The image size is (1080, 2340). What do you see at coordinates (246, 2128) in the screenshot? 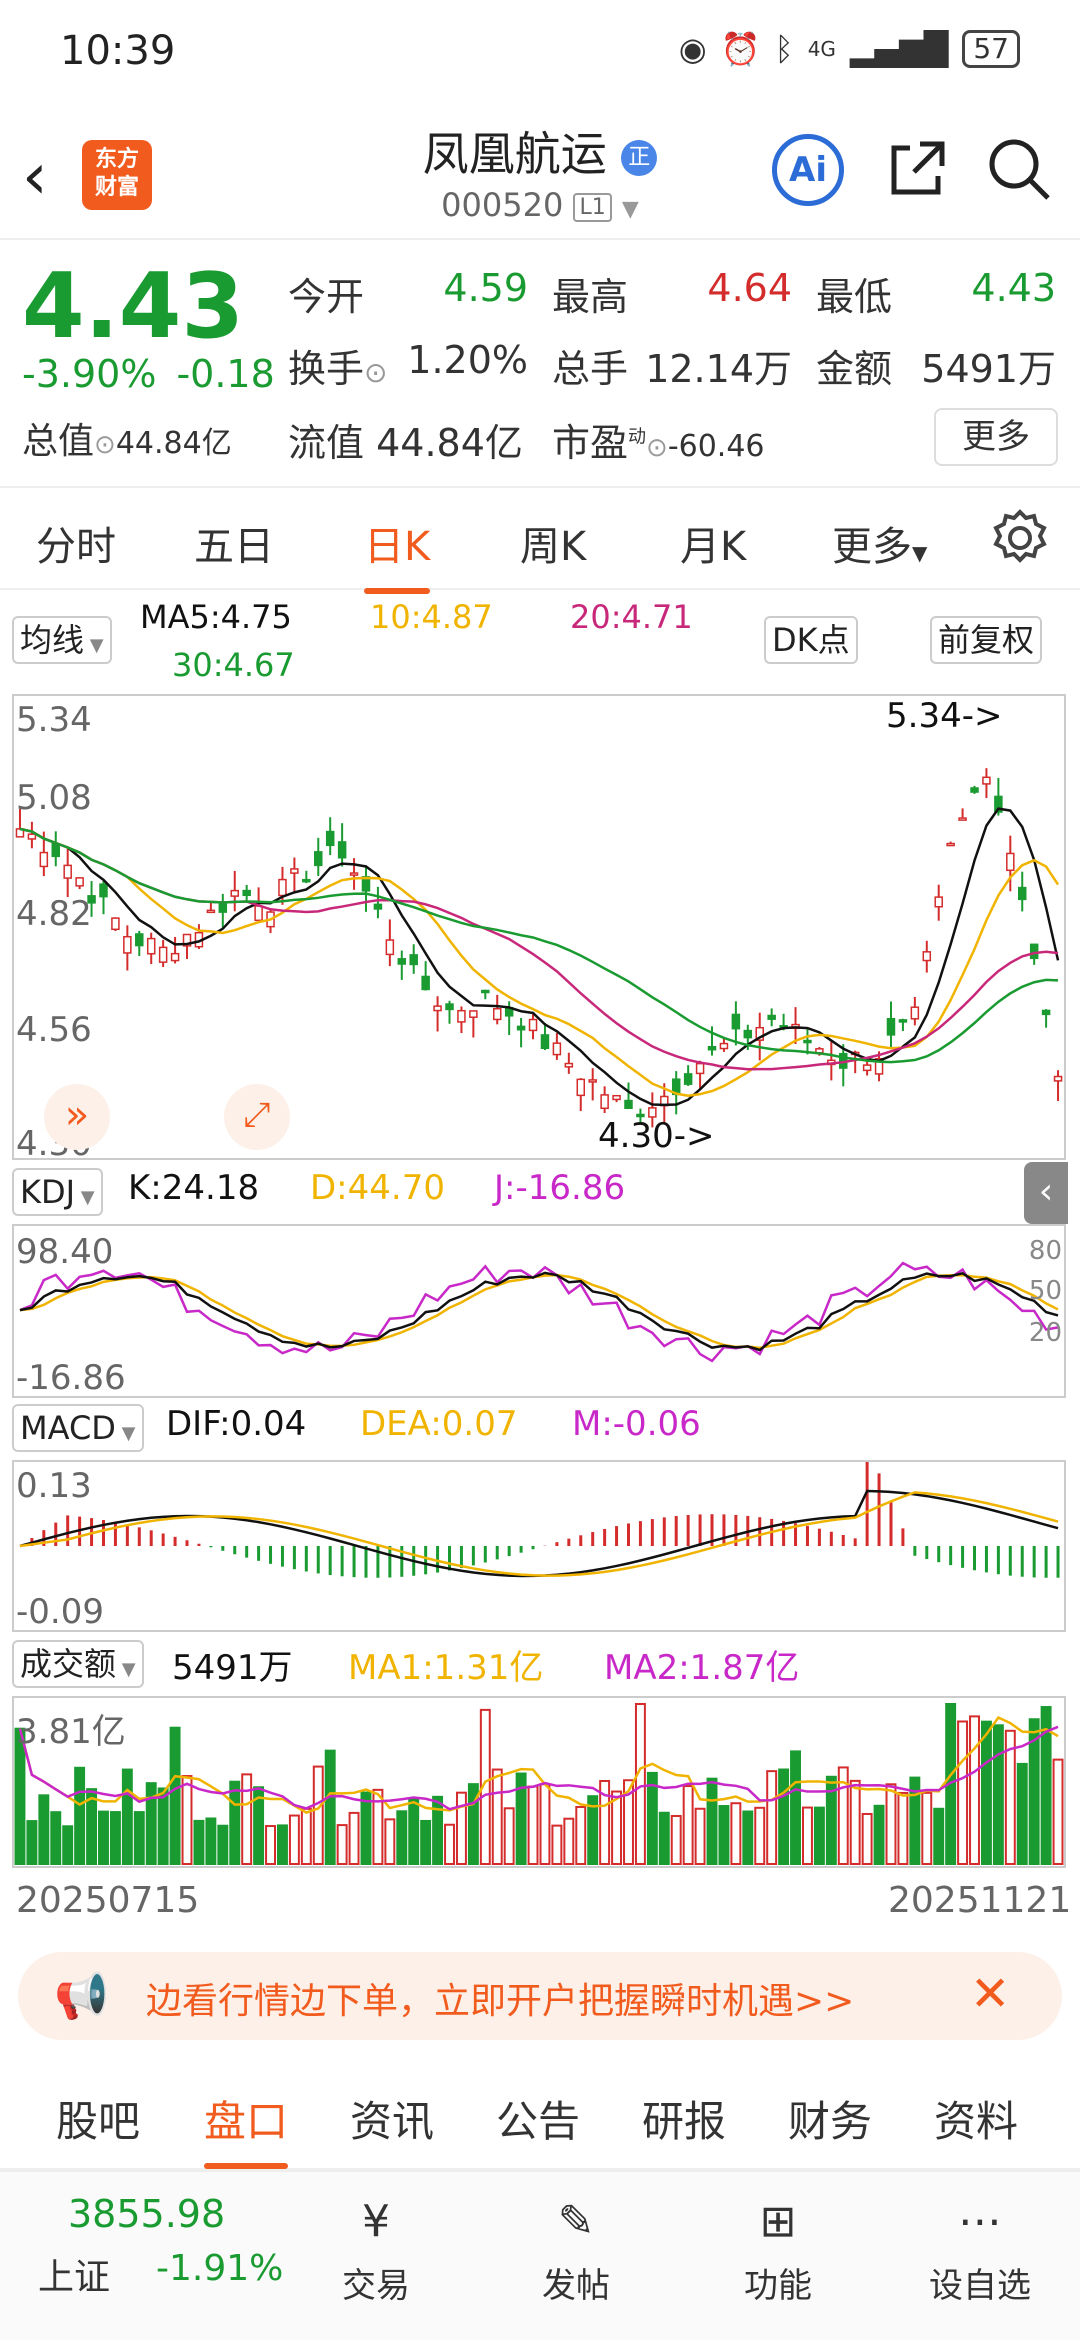
I see `tab-pankou: 盘口` at bounding box center [246, 2128].